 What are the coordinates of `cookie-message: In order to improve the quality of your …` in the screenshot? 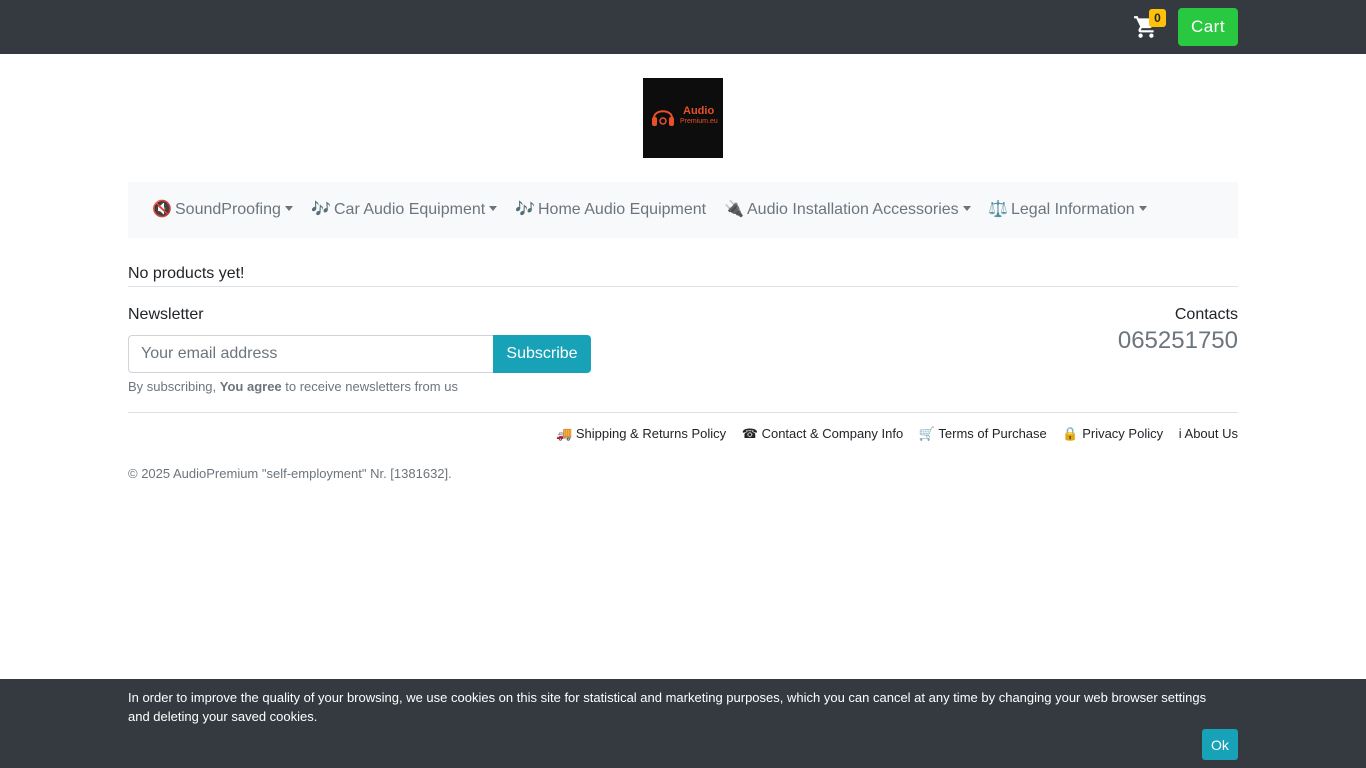 It's located at (667, 707).